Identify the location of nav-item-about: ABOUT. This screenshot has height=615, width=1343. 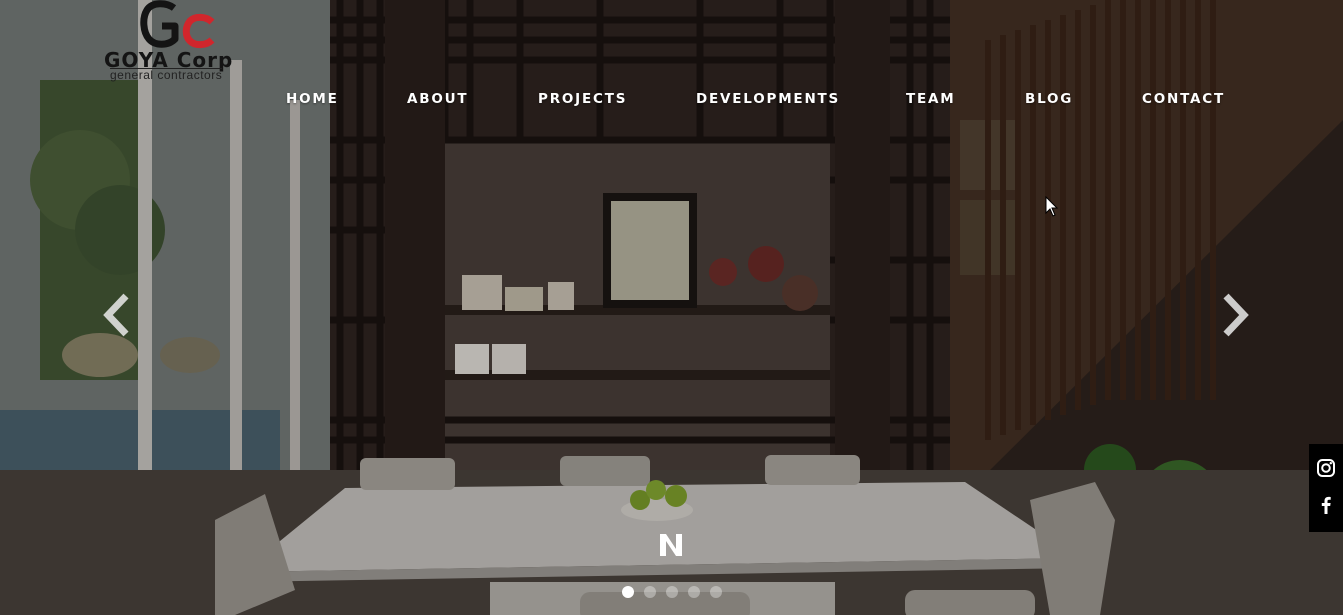
(437, 99).